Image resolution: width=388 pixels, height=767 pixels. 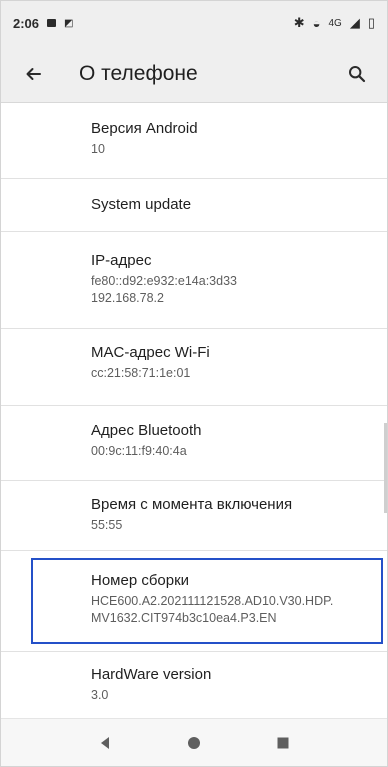 What do you see at coordinates (194, 204) in the screenshot?
I see `list-item-system-update: System update` at bounding box center [194, 204].